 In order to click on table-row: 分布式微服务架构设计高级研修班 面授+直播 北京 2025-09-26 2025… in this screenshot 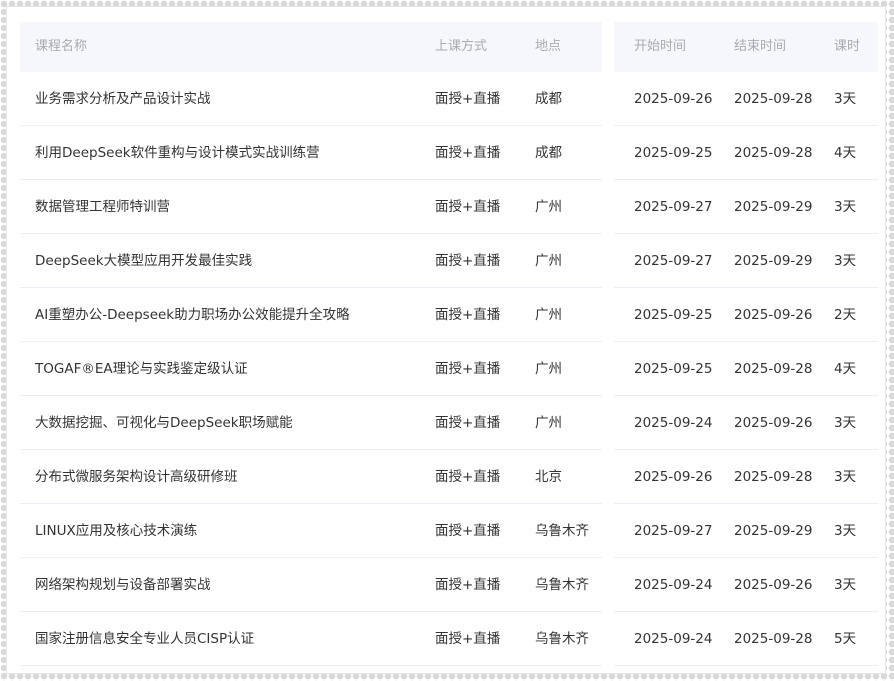, I will do `click(449, 477)`.